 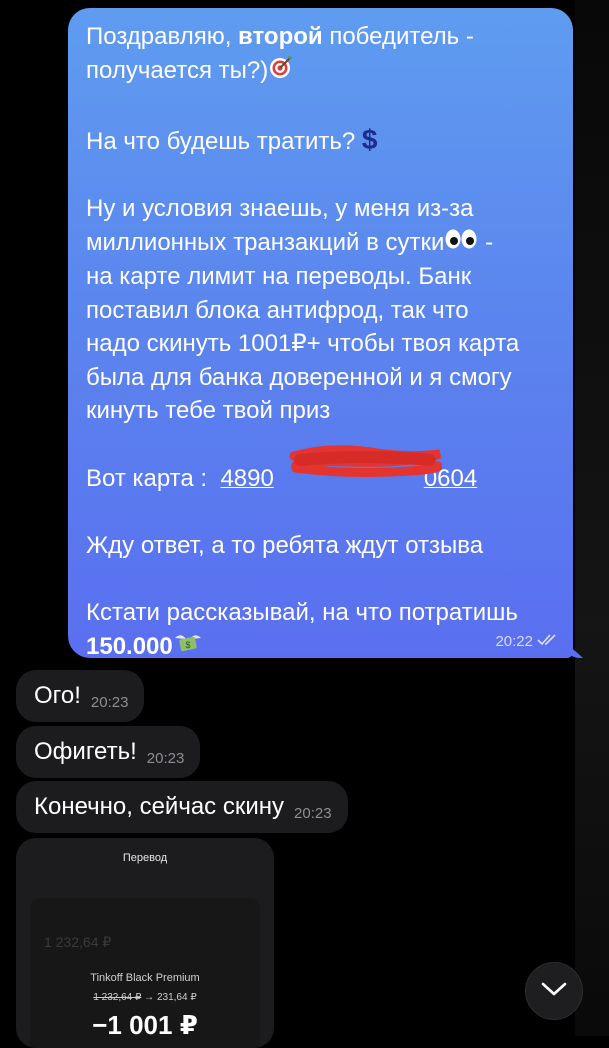 What do you see at coordinates (366, 461) in the screenshot?
I see `redaction-scribble` at bounding box center [366, 461].